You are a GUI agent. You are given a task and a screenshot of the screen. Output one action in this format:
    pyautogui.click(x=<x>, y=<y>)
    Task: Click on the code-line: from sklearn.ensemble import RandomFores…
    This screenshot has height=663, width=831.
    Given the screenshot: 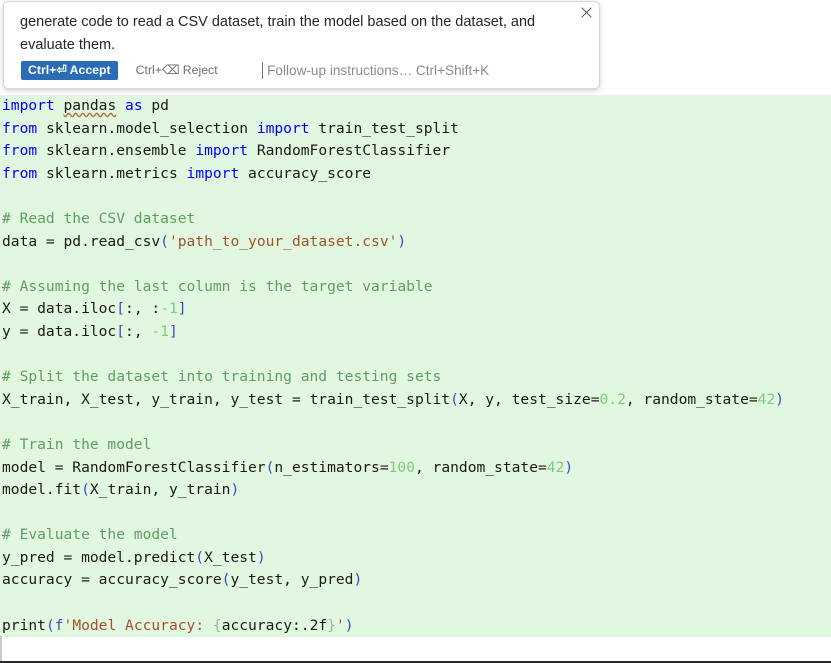 What is the action you would take?
    pyautogui.click(x=415, y=151)
    